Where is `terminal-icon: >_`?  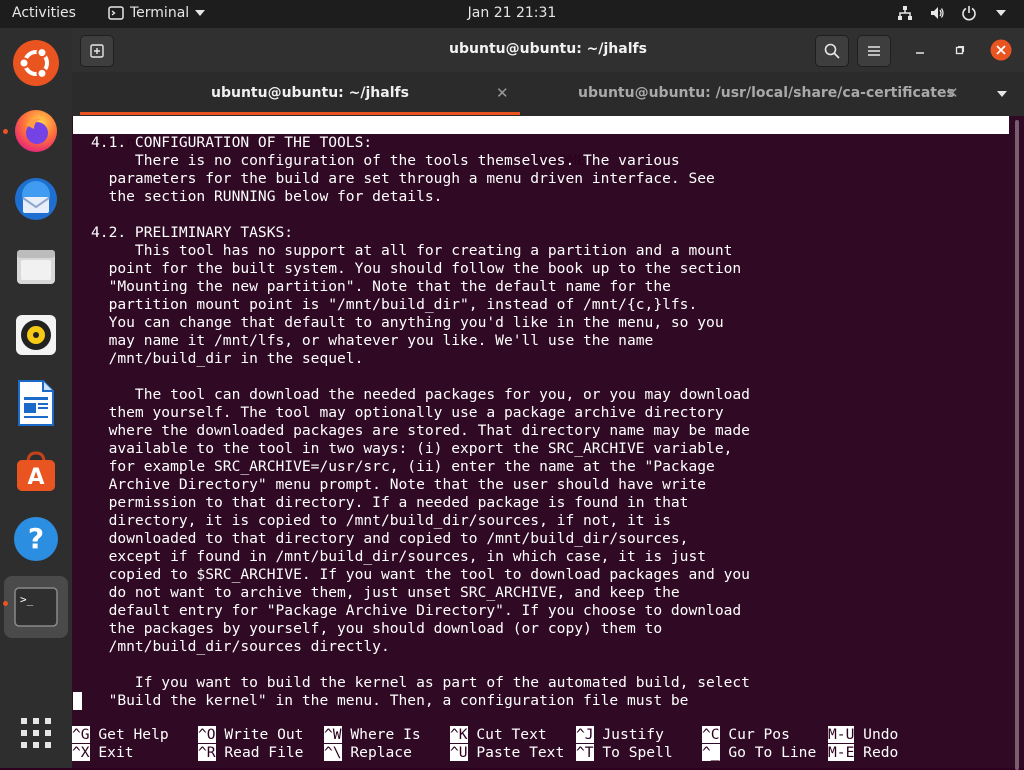 terminal-icon: >_ is located at coordinates (36, 607).